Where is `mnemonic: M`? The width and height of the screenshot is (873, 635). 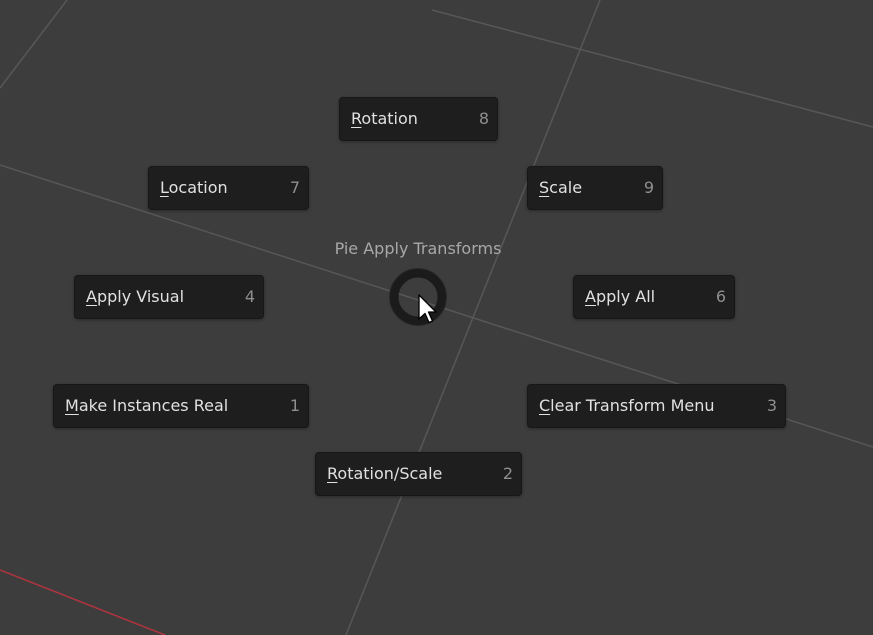
mnemonic: M is located at coordinates (72, 405).